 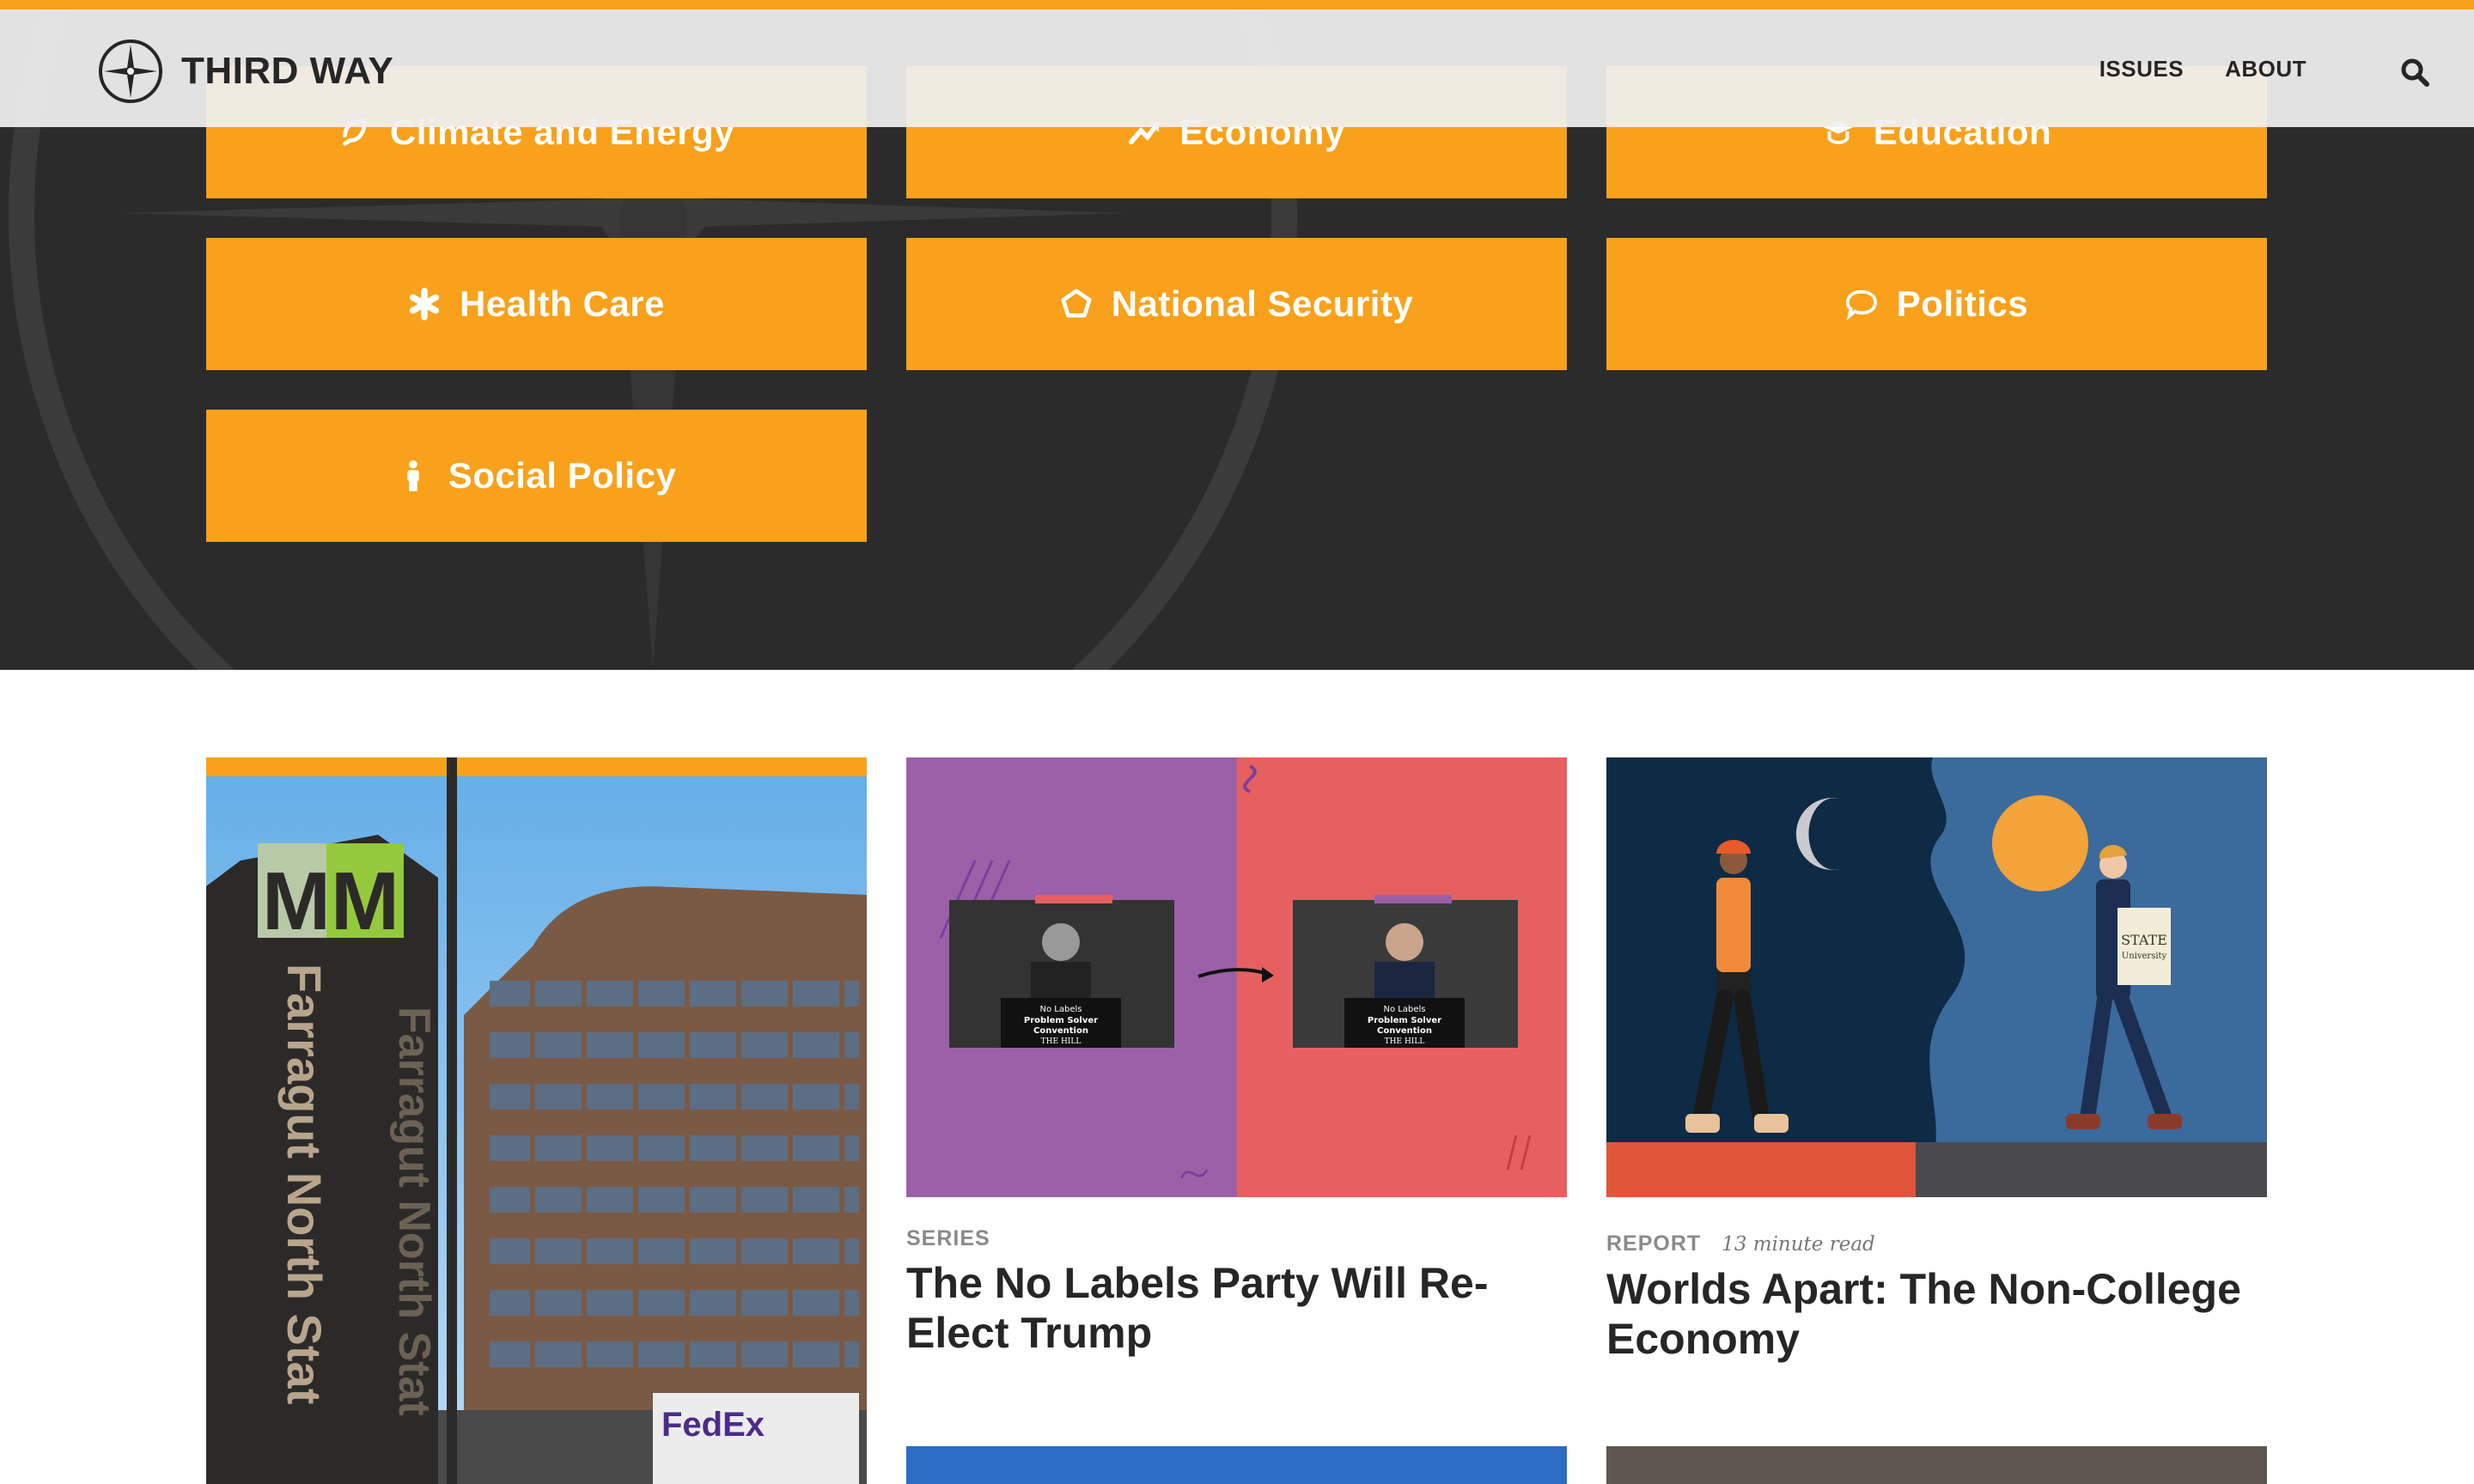 What do you see at coordinates (2144, 956) in the screenshot?
I see `bag-line: University` at bounding box center [2144, 956].